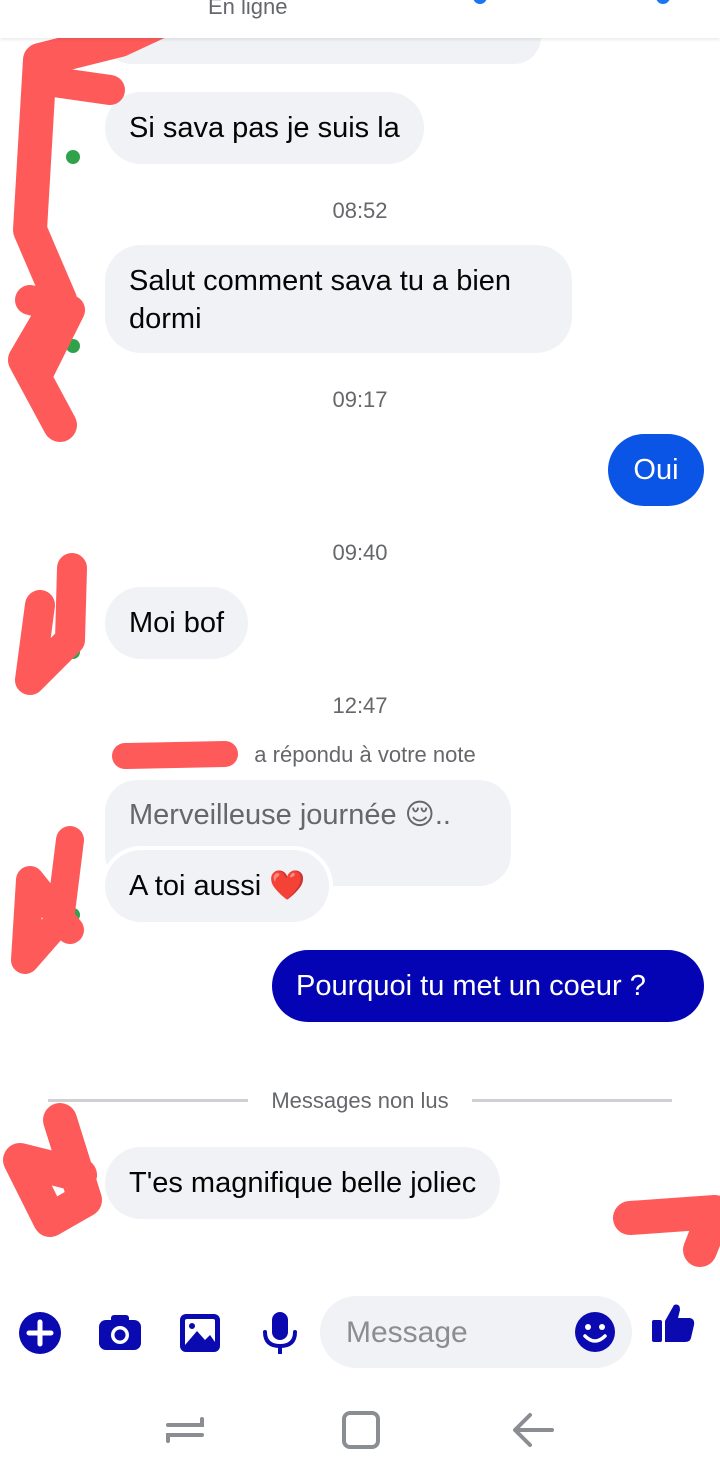 This screenshot has width=720, height=1475. I want to click on emoji-icon, so click(595, 1332).